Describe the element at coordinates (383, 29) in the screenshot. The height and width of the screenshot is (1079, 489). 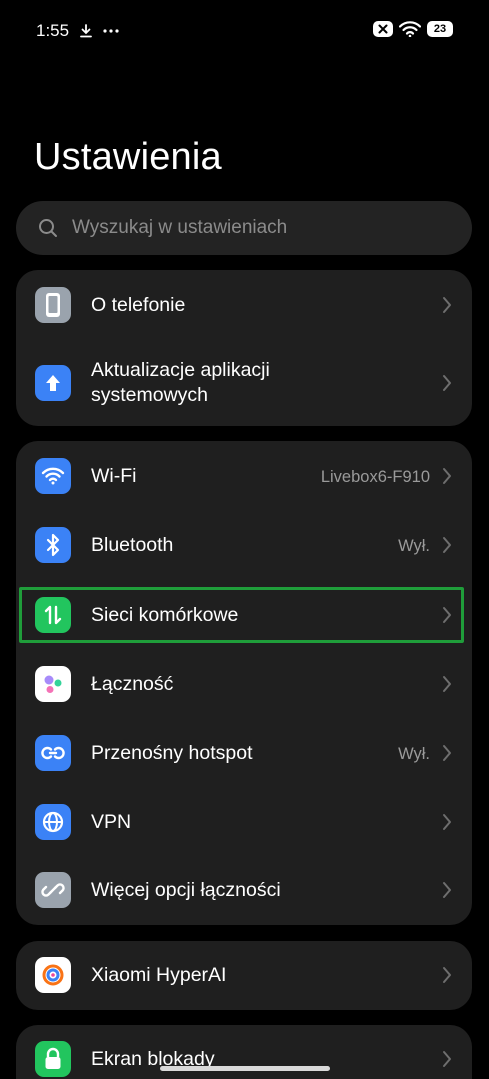
I see `sim-off-icon` at that location.